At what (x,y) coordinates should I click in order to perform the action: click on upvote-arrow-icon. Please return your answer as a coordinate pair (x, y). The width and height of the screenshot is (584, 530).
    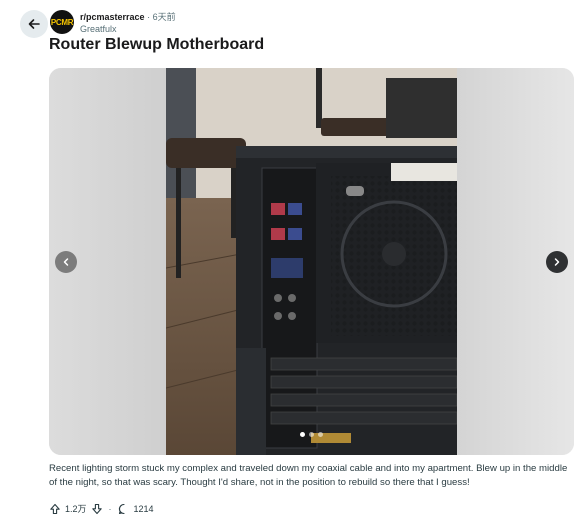
    Looking at the image, I should click on (55, 509).